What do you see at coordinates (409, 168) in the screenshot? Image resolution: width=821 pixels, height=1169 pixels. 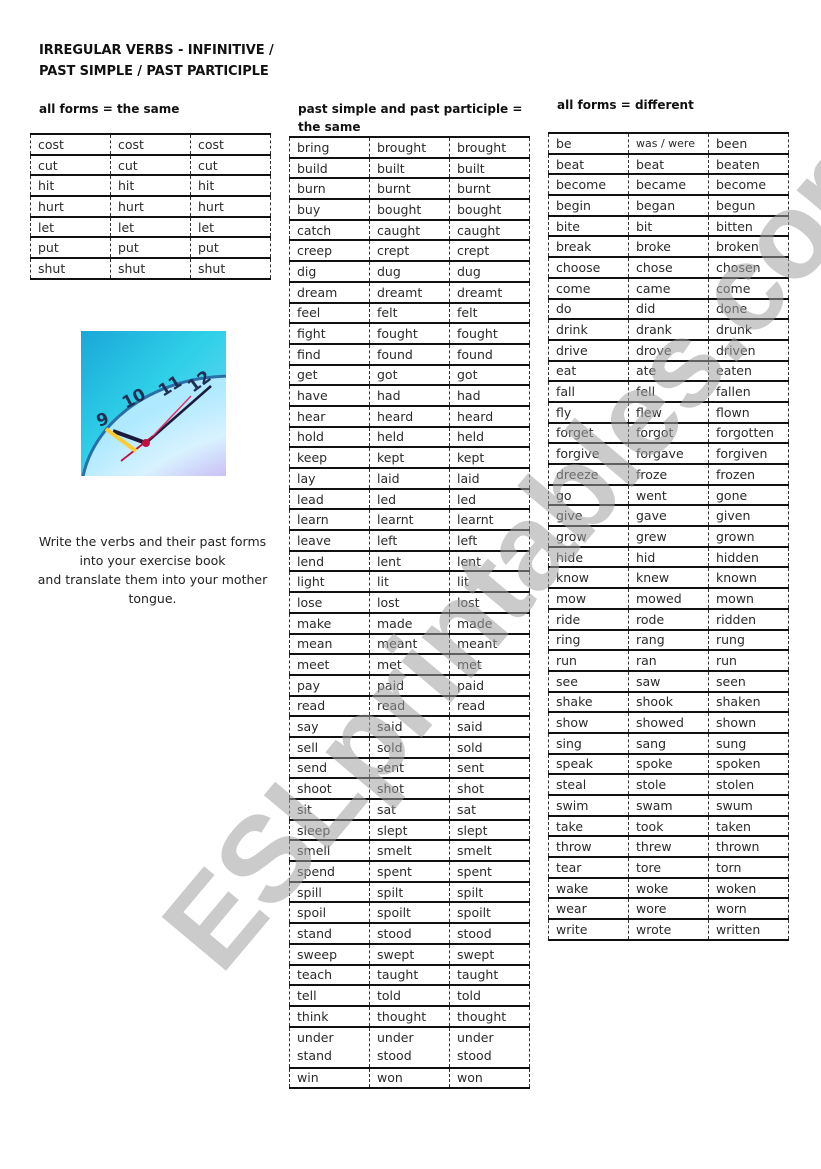 I see `verb-row: build built built` at bounding box center [409, 168].